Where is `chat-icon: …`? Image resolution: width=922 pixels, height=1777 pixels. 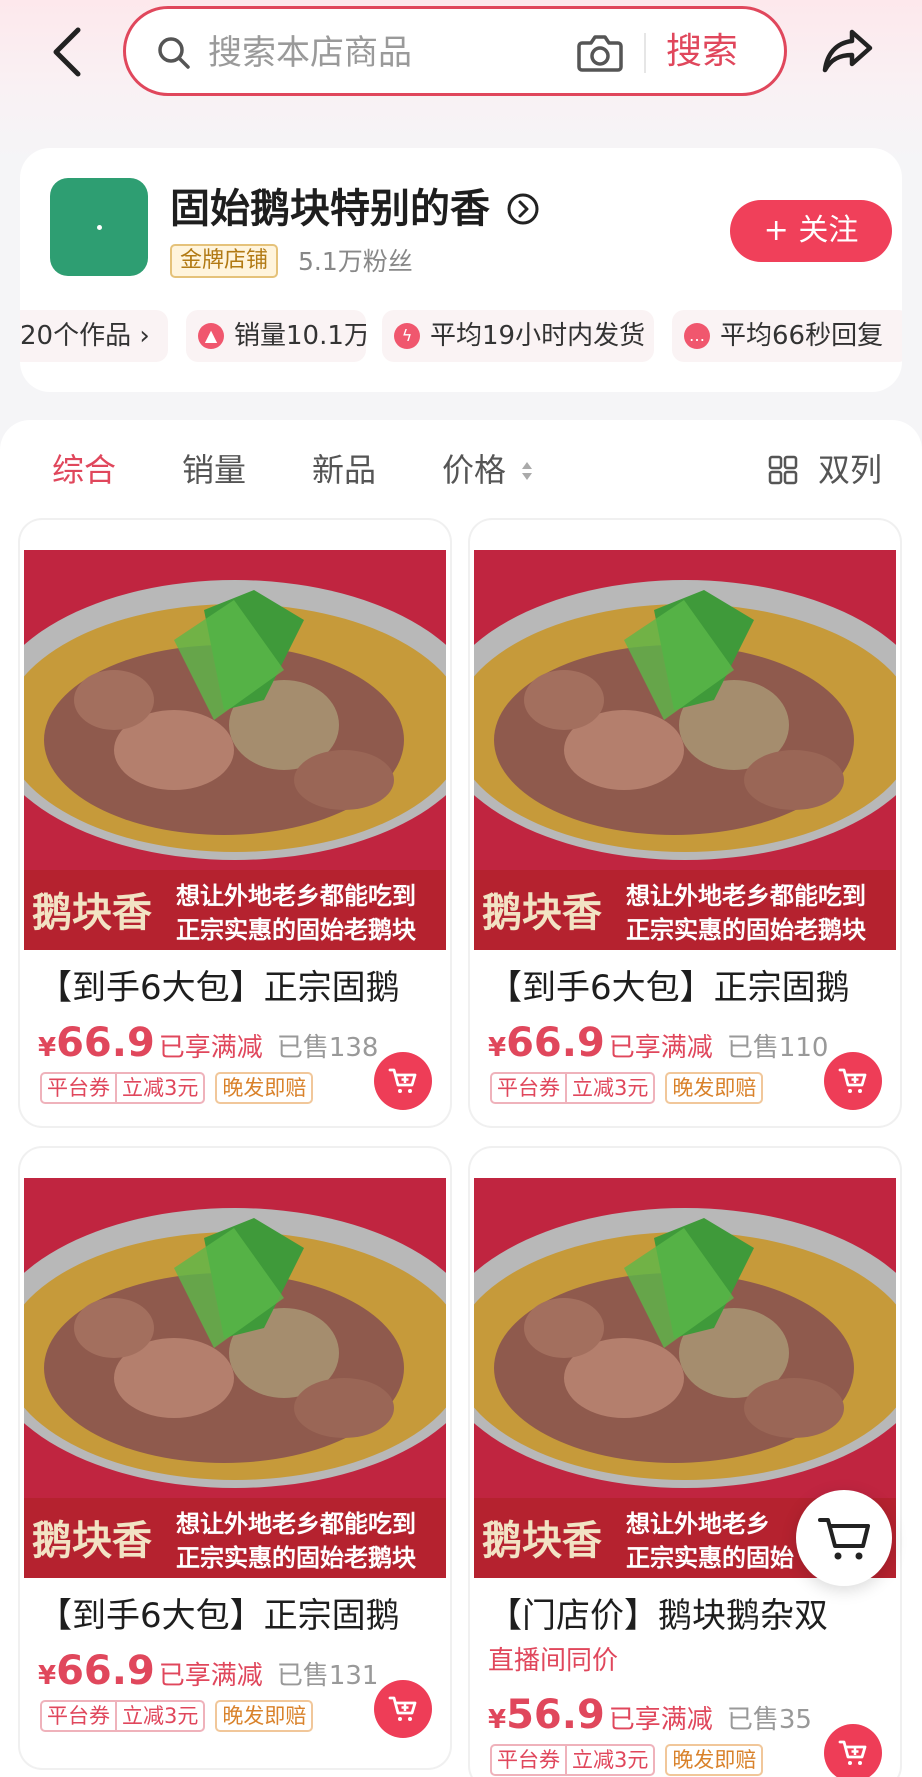 chat-icon: … is located at coordinates (697, 336).